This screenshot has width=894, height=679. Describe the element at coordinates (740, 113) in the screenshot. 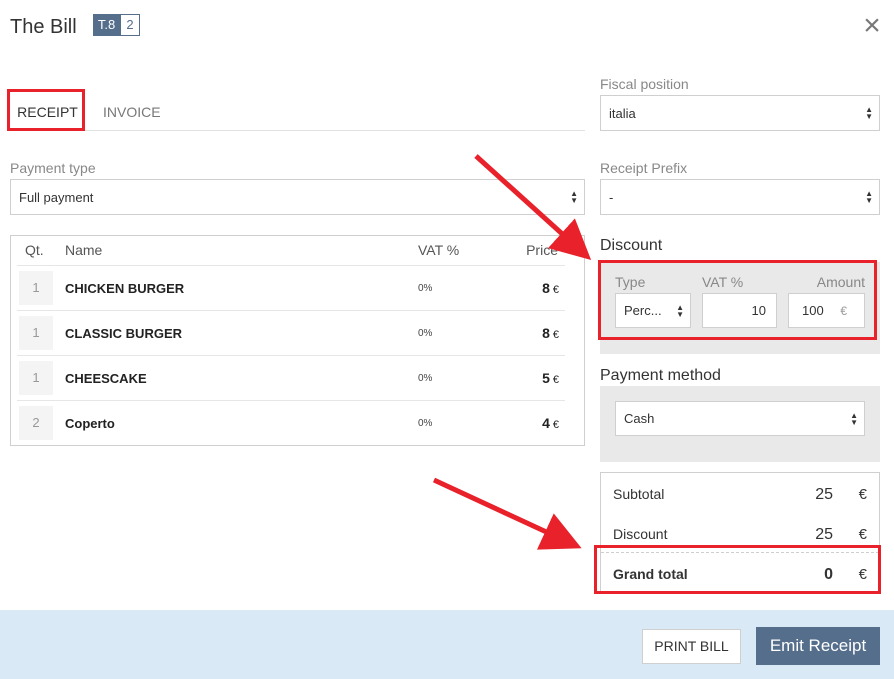

I see `fiscal-position-select: italia ▲ ▼` at that location.